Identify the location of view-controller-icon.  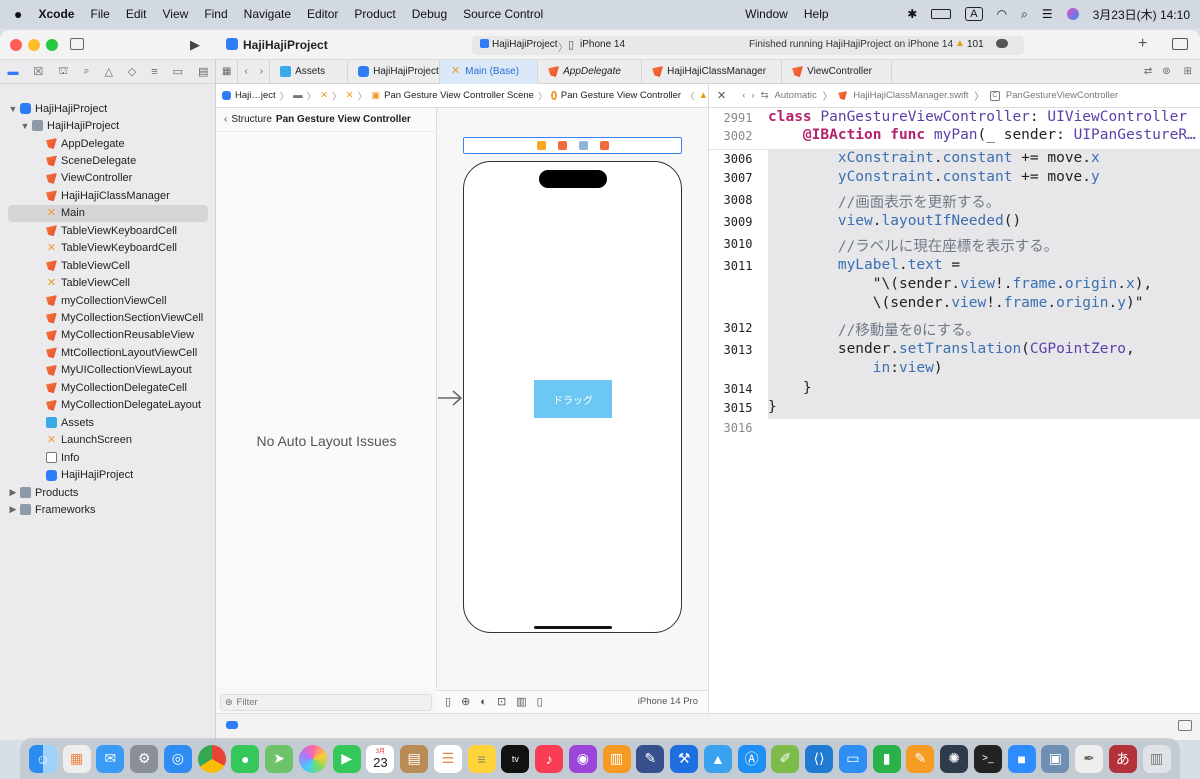
(541, 145).